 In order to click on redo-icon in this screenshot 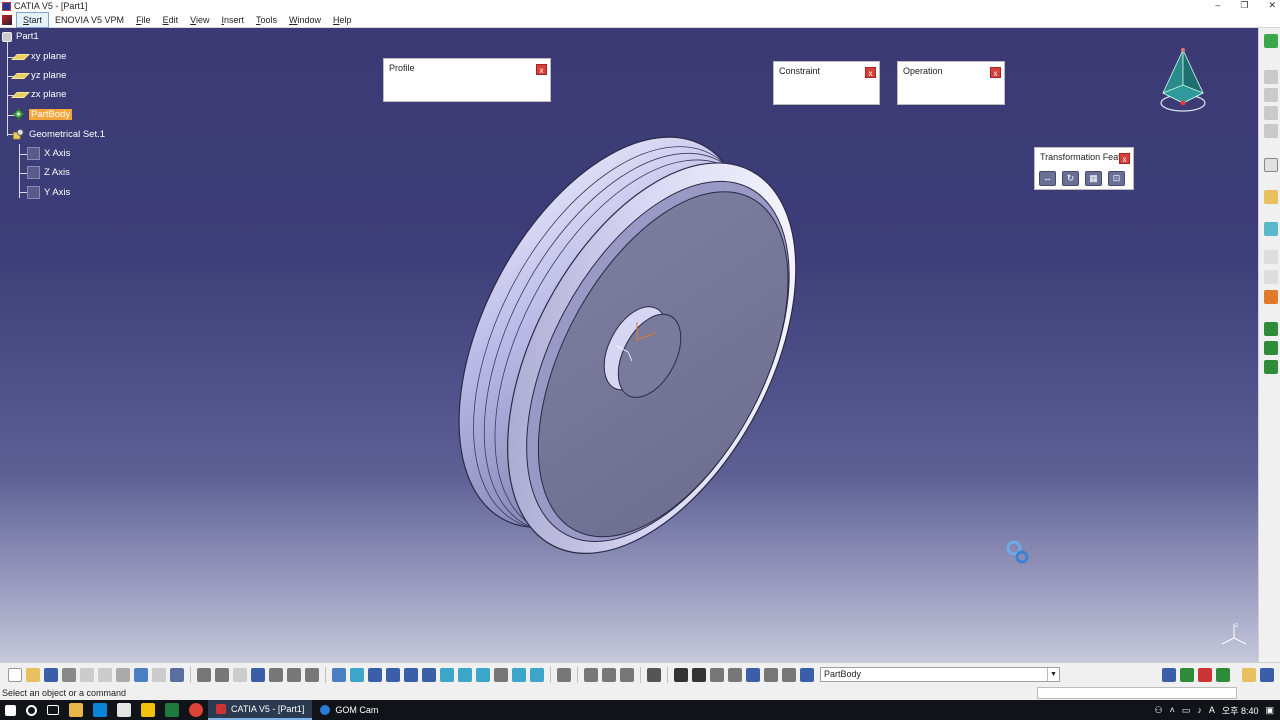, I will do `click(159, 674)`.